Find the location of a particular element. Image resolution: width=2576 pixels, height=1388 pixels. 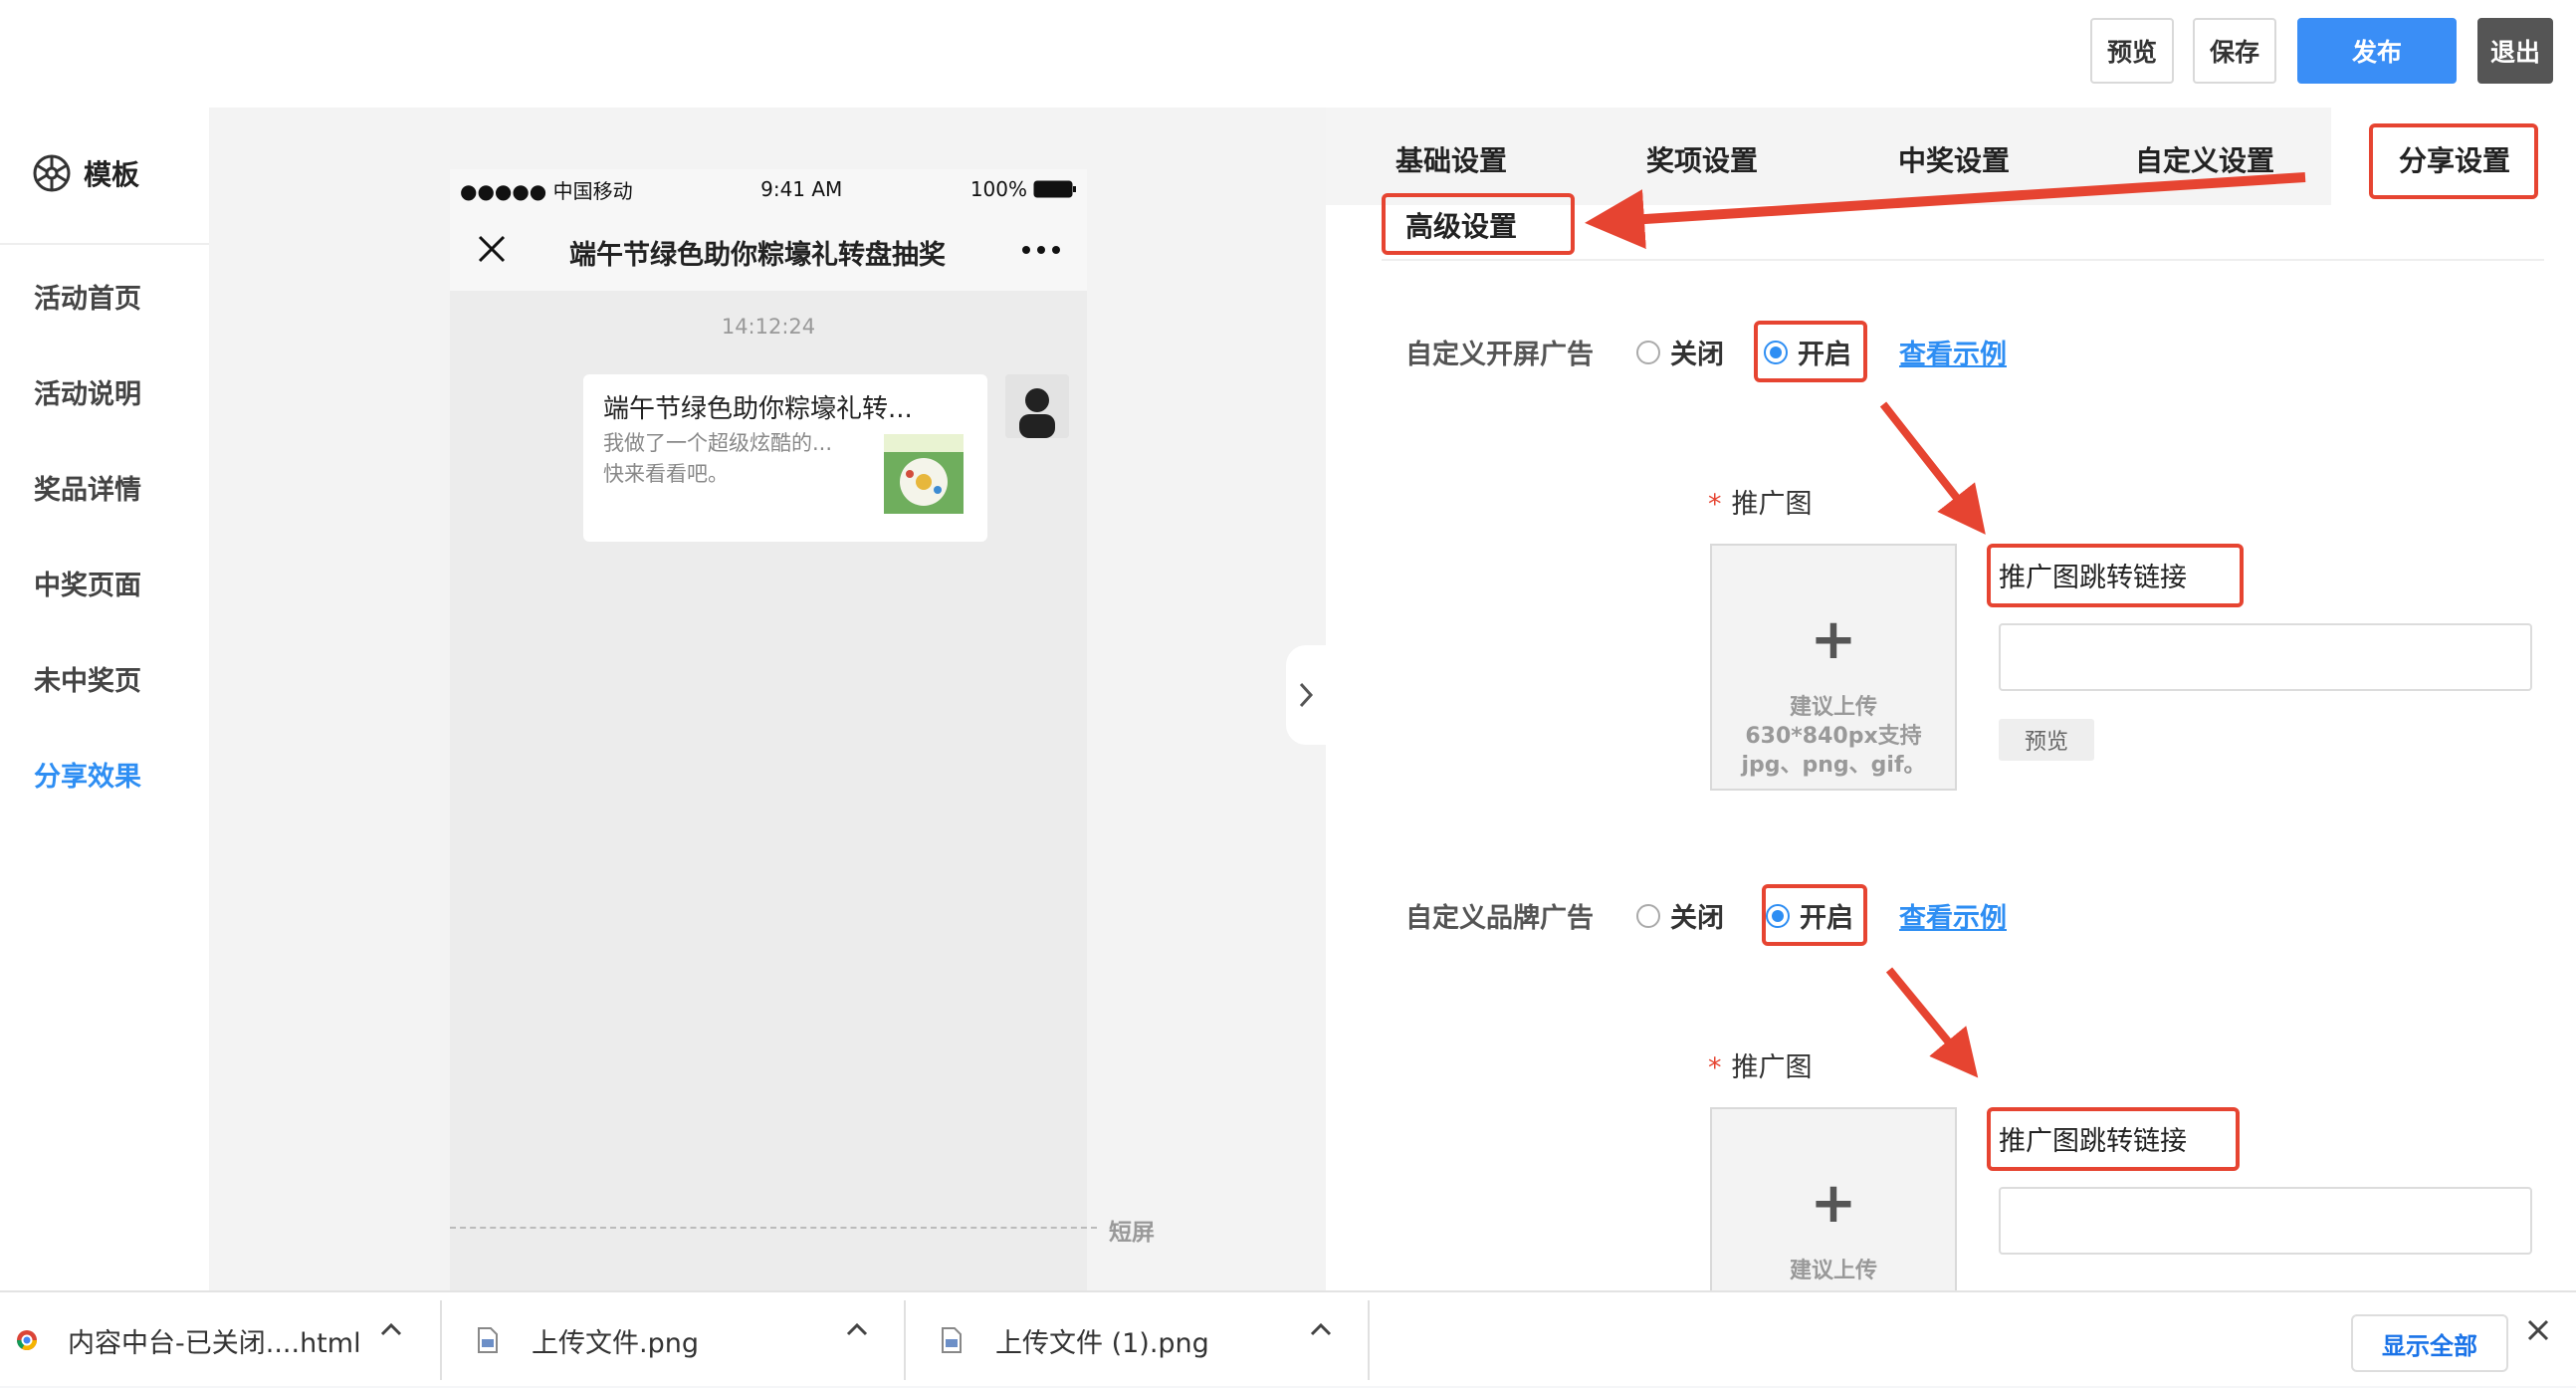

annotation-box-splash-link is located at coordinates (2115, 575).